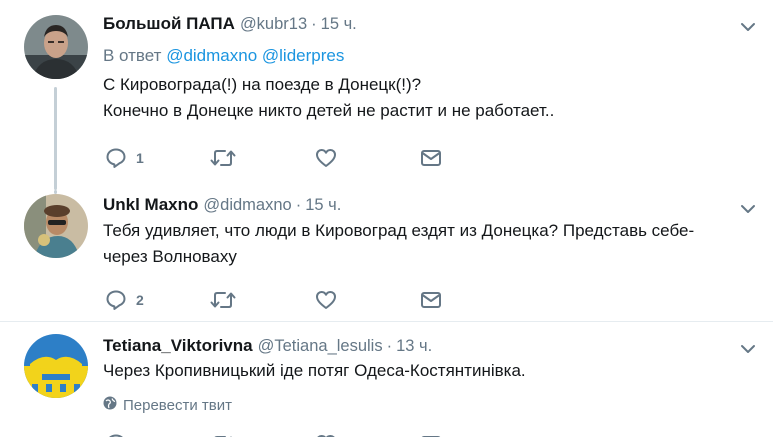 The width and height of the screenshot is (773, 437). I want to click on reply-button: 2, so click(124, 300).